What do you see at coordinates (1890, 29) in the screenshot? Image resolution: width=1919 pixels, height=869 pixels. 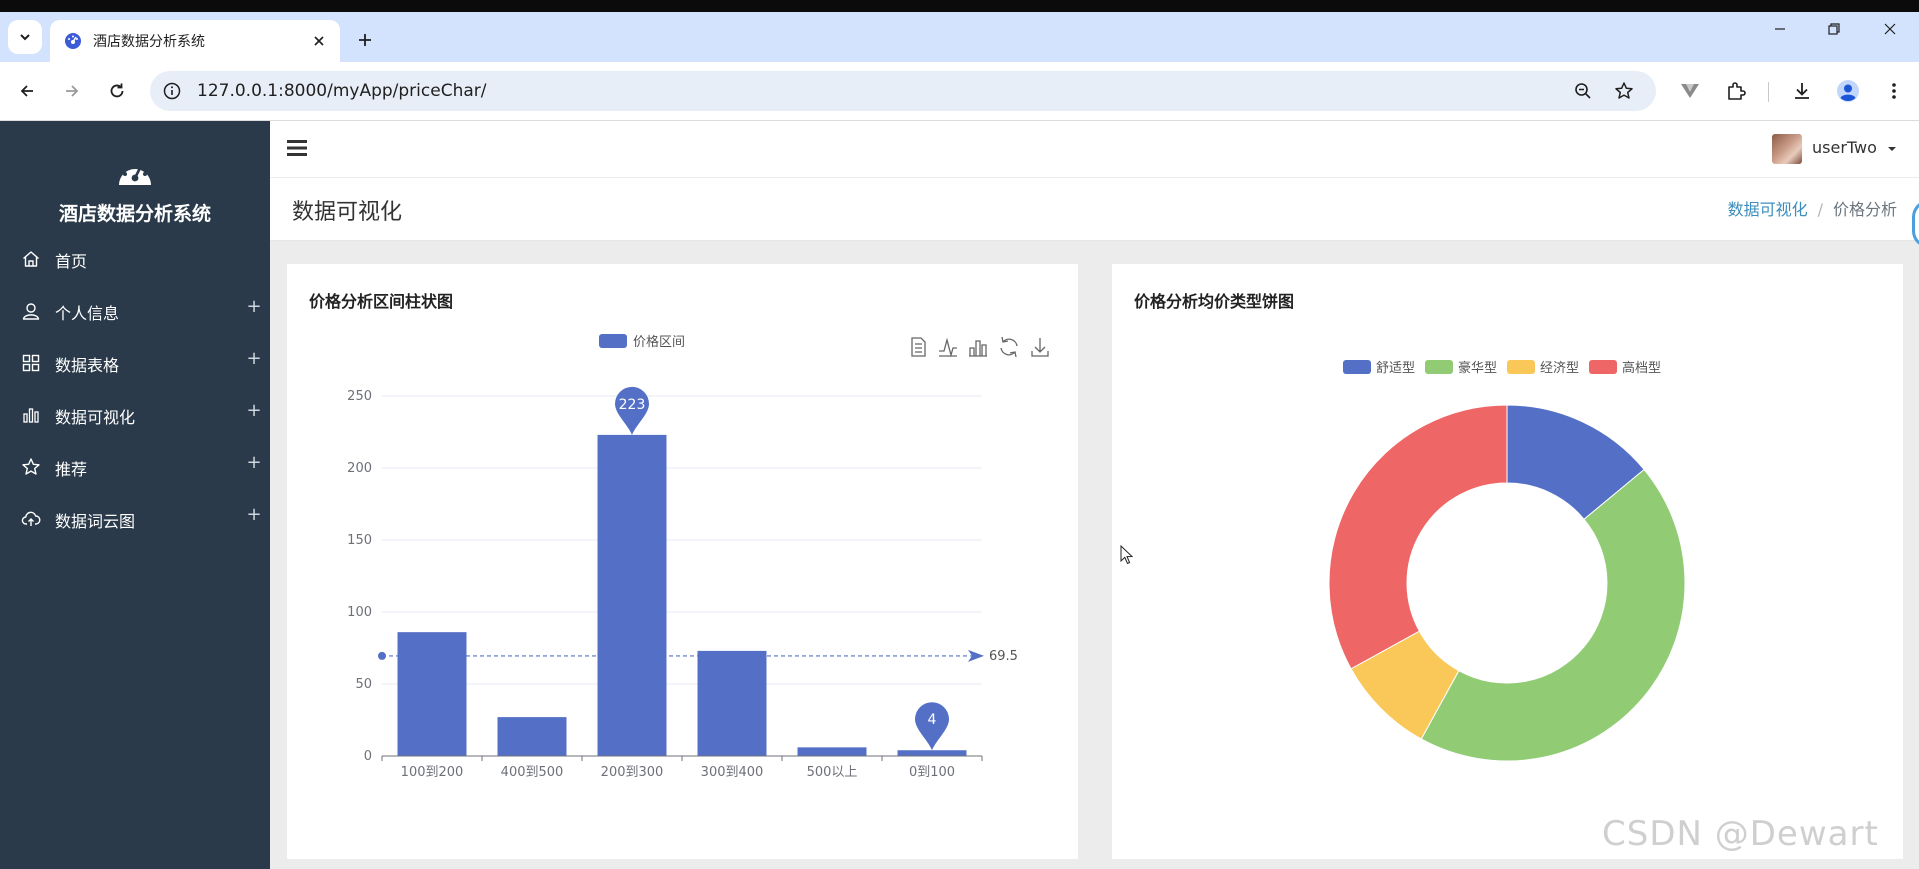 I see `window-close-button` at bounding box center [1890, 29].